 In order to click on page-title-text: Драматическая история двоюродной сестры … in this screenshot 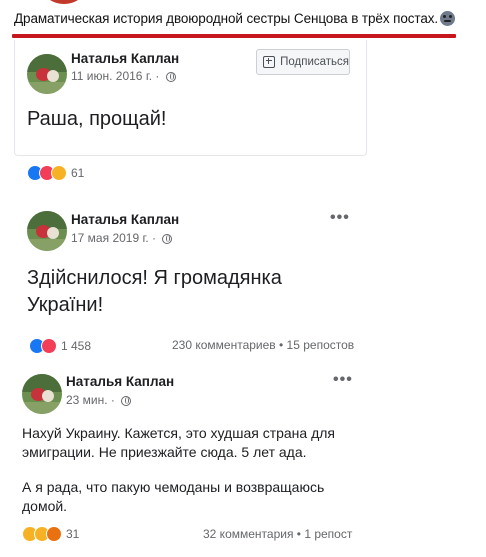, I will do `click(226, 18)`.